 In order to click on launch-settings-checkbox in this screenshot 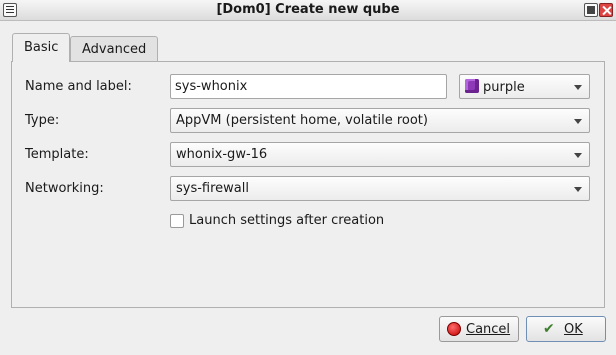, I will do `click(177, 221)`.